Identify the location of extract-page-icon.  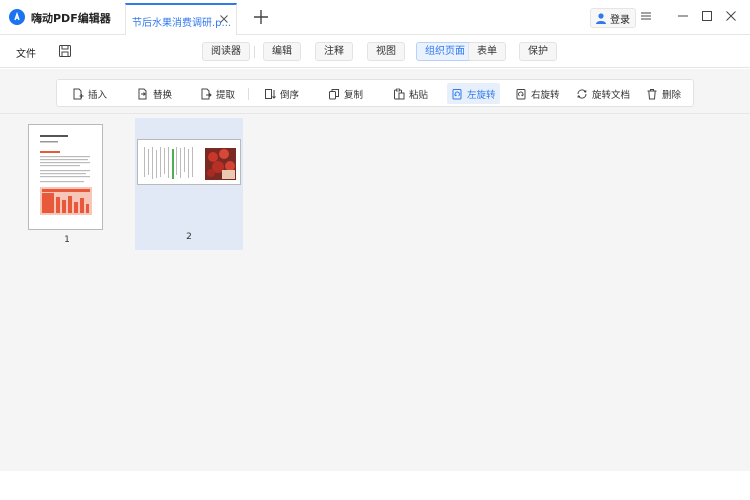
(206, 93).